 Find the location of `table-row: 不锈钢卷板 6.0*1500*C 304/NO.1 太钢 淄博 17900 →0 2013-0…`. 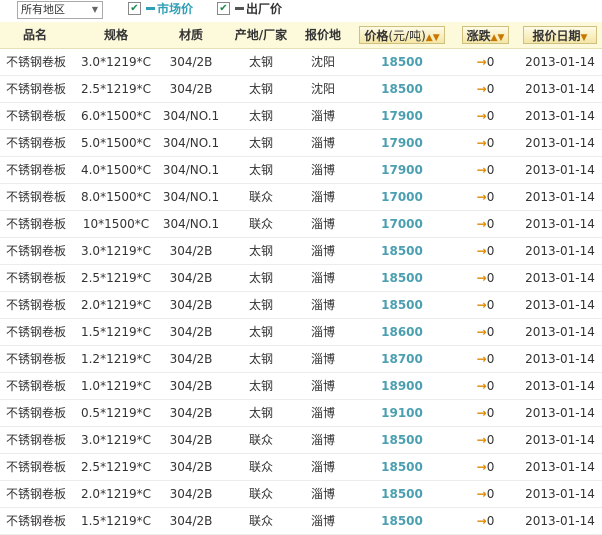

table-row: 不锈钢卷板 6.0*1500*C 304/NO.1 太钢 淄博 17900 →0 2013-0… is located at coordinates (301, 116).